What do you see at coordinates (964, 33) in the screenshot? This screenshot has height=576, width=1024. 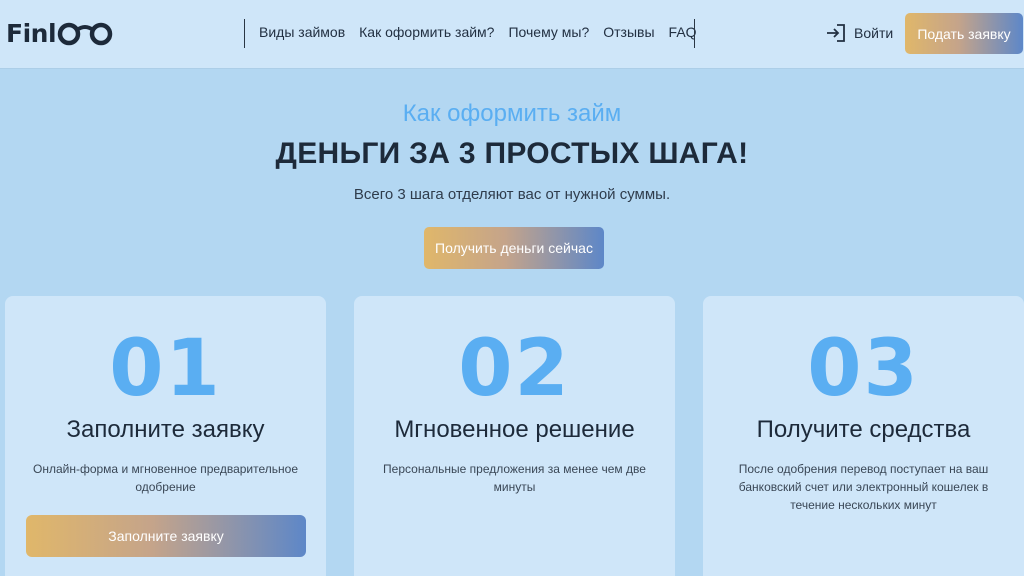 I see `apply-button: Подать заявку` at bounding box center [964, 33].